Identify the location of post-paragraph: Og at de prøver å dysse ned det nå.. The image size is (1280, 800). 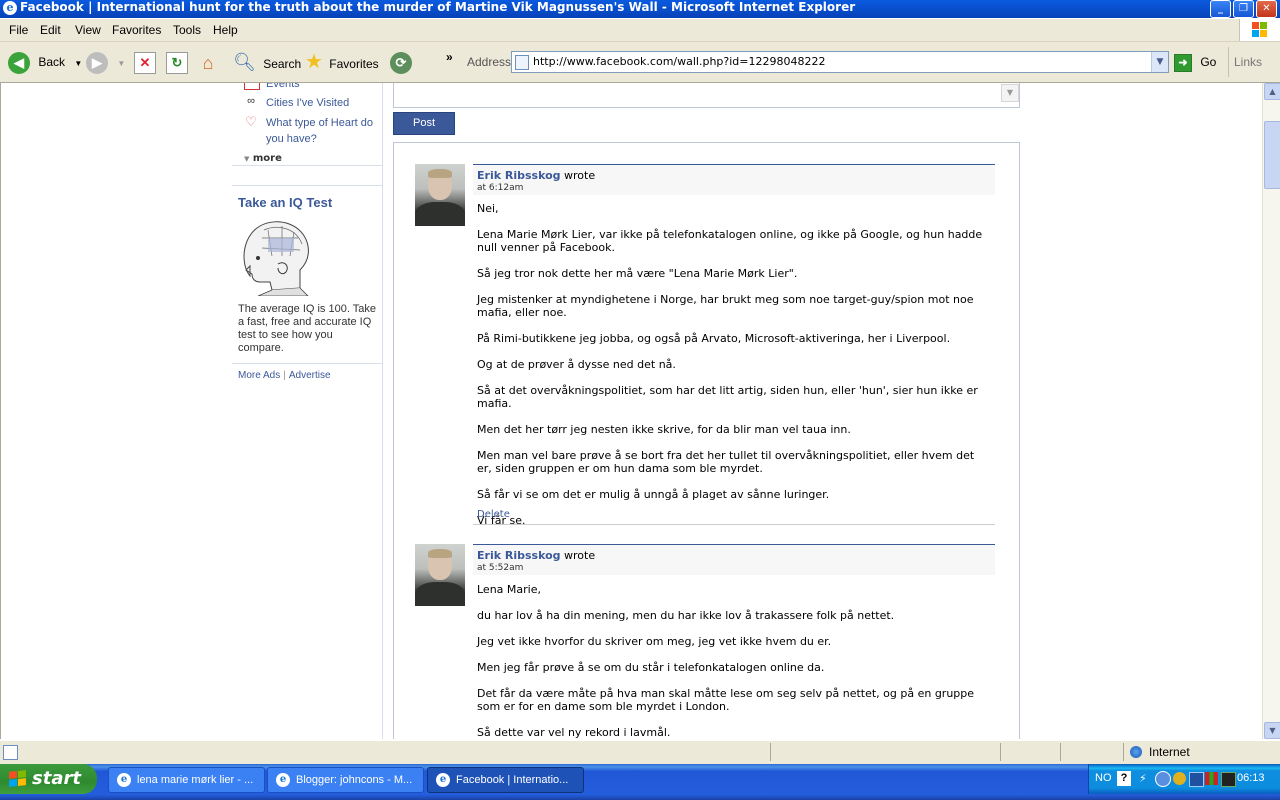
(576, 364).